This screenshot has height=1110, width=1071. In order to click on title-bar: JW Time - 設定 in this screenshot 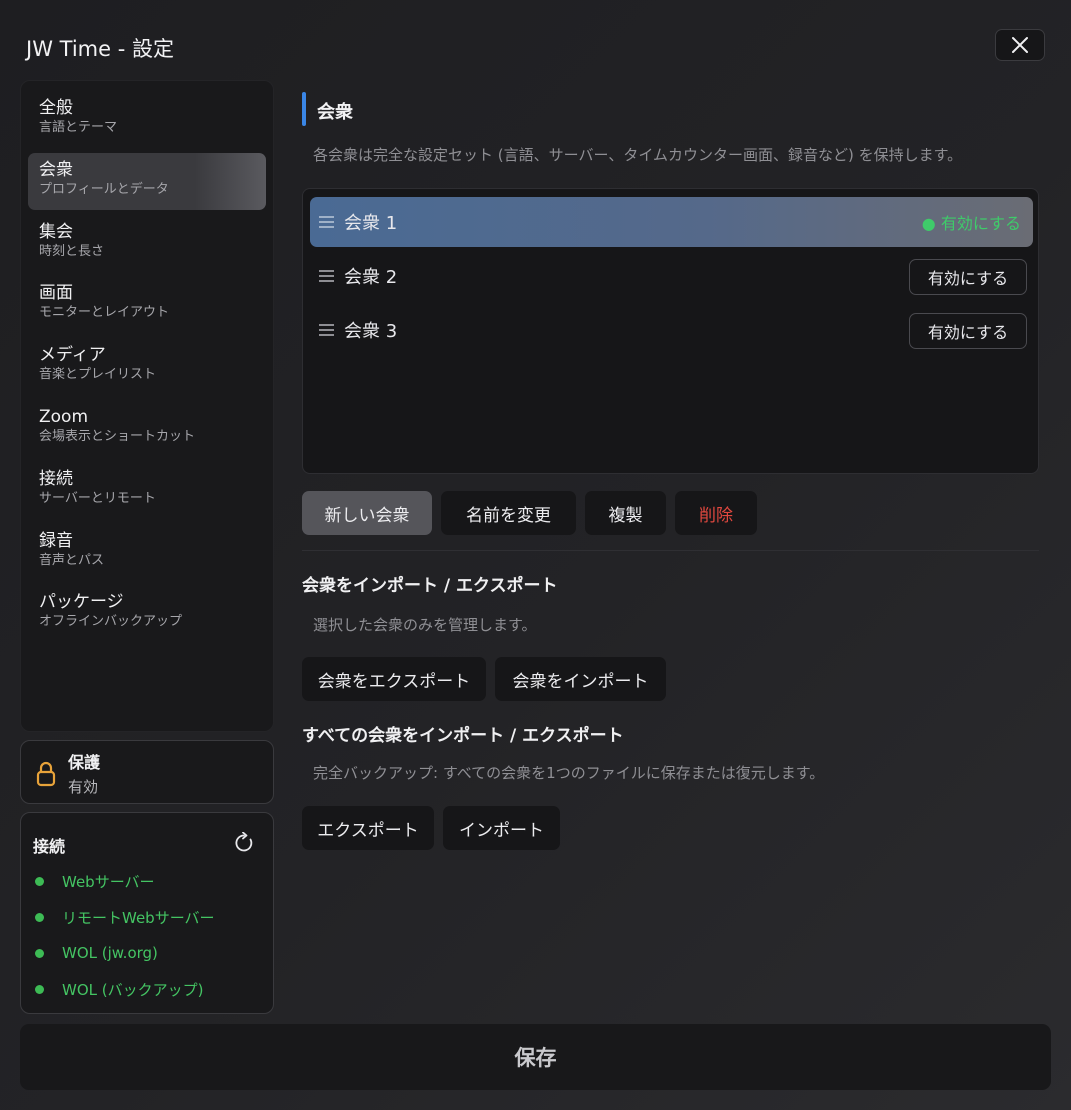, I will do `click(535, 40)`.